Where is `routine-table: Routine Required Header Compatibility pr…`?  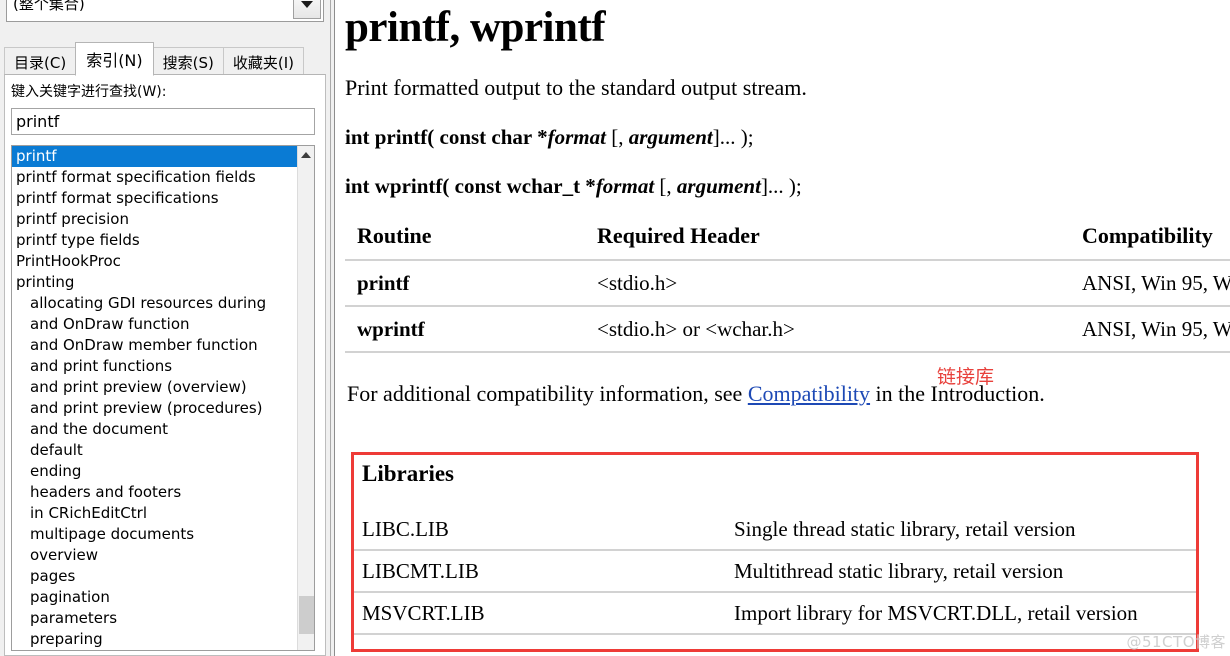 routine-table: Routine Required Header Compatibility pr… is located at coordinates (787, 288).